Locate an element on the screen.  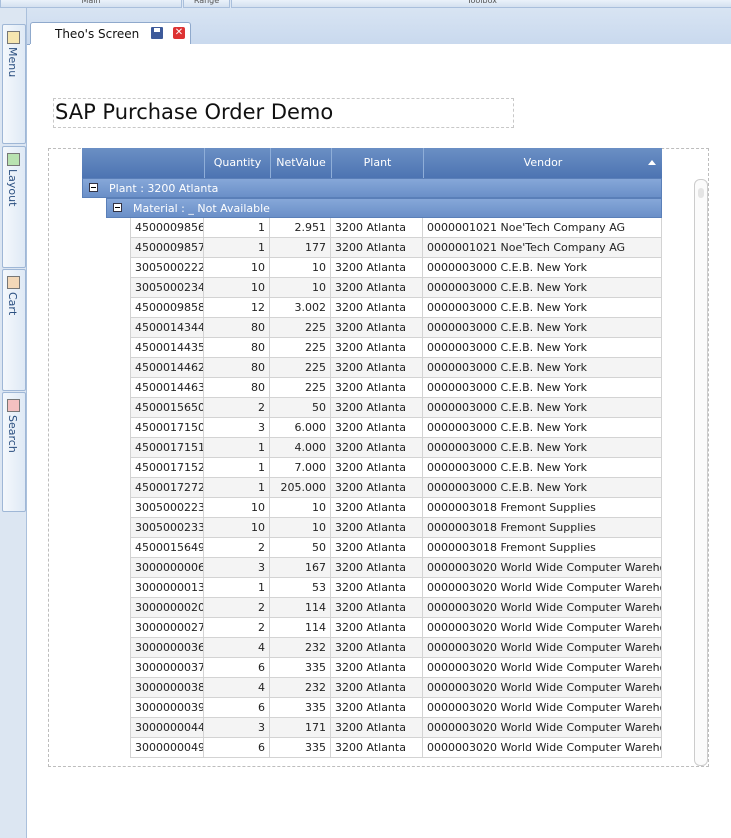
netvalue-cell: 3.002 is located at coordinates (300, 308).